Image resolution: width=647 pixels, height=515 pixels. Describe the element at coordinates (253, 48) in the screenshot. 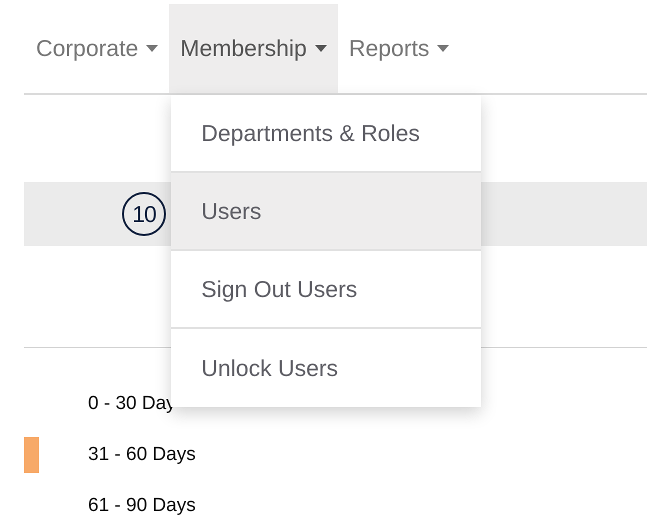

I see `nav-menu-item: Membership` at that location.